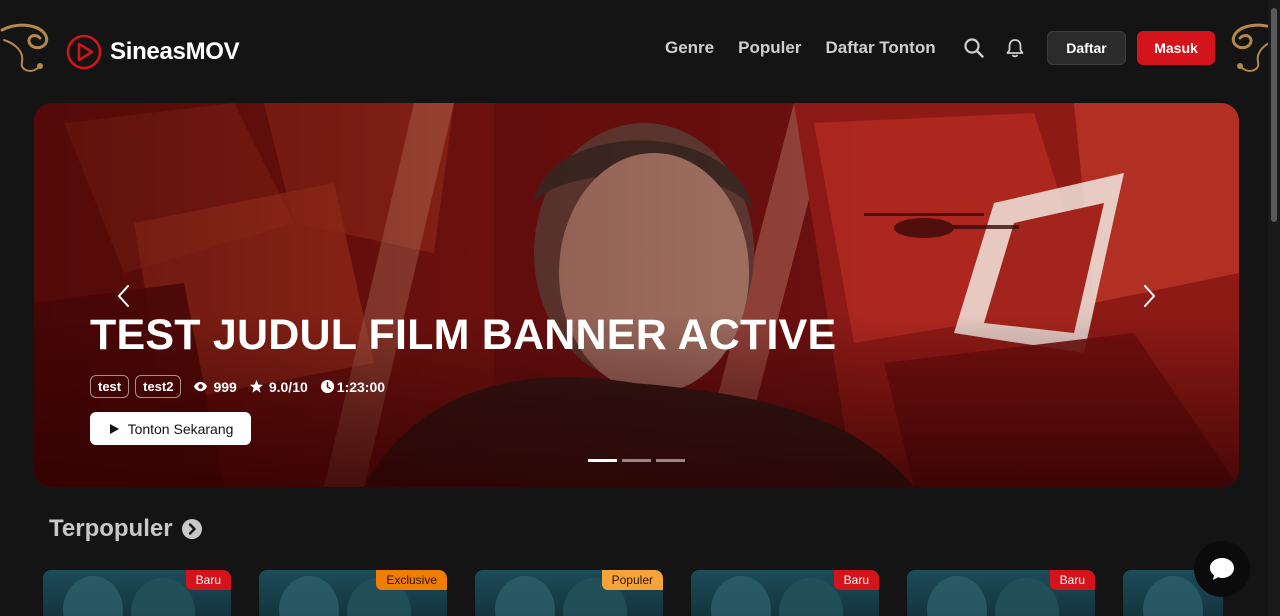 The width and height of the screenshot is (1280, 616). I want to click on chevron-left-icon, so click(124, 296).